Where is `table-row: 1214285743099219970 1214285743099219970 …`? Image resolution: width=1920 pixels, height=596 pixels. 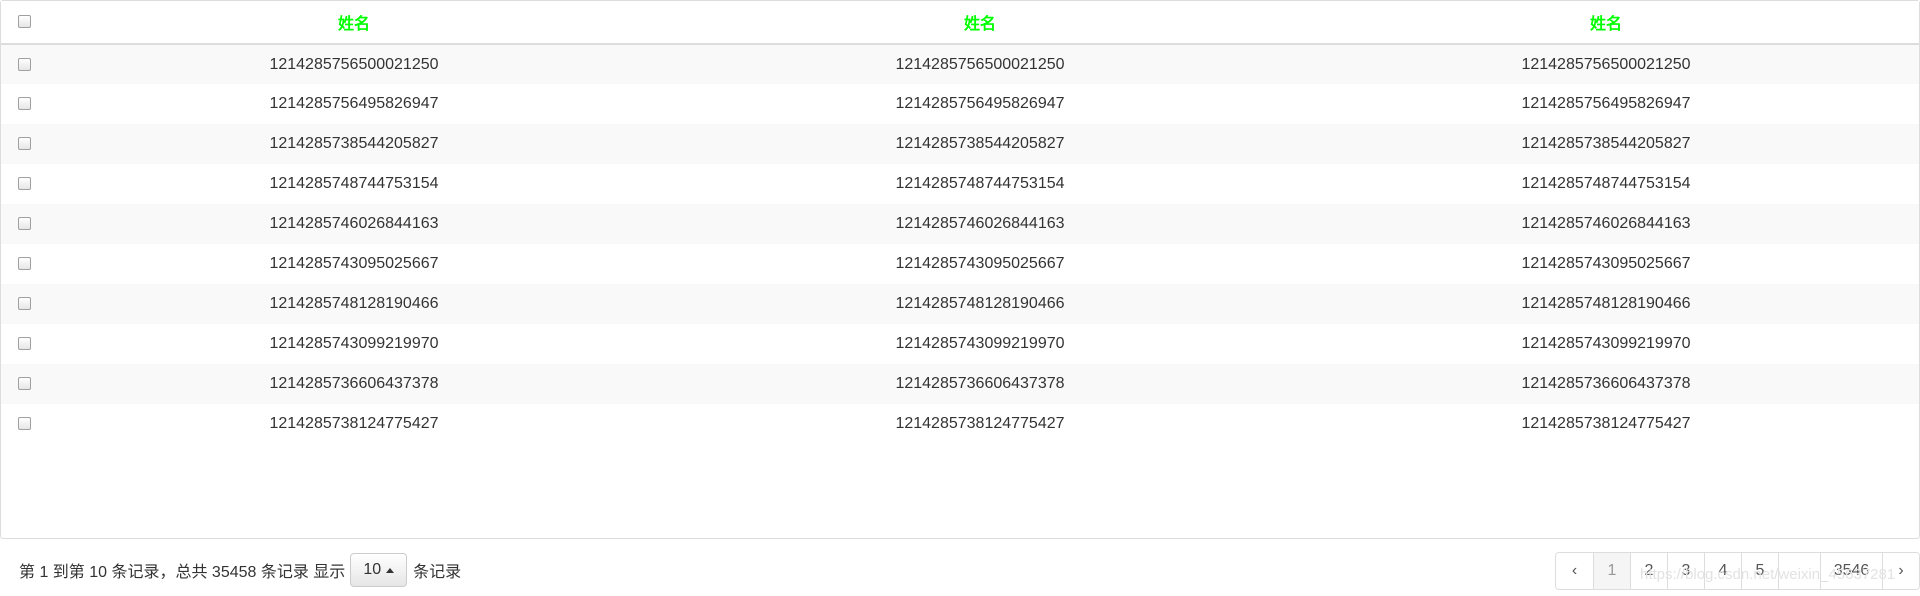
table-row: 1214285743099219970 1214285743099219970 … is located at coordinates (960, 344).